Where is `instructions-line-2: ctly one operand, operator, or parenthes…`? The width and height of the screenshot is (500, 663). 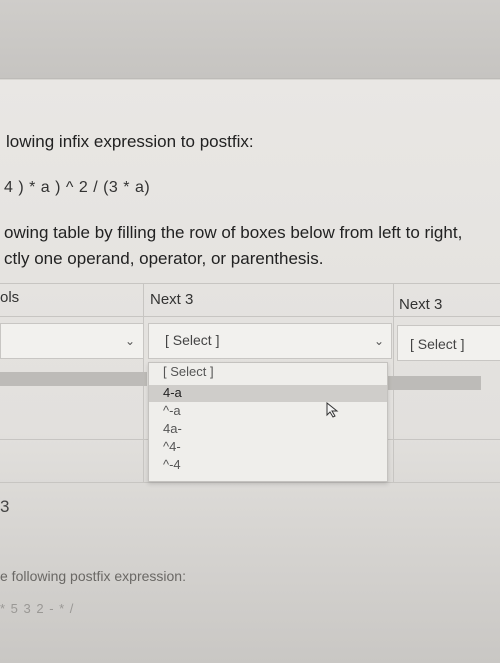 instructions-line-2: ctly one operand, operator, or parenthes… is located at coordinates (164, 258).